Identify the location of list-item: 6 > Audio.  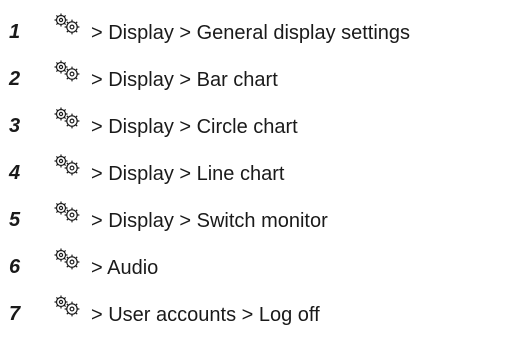
(262, 267).